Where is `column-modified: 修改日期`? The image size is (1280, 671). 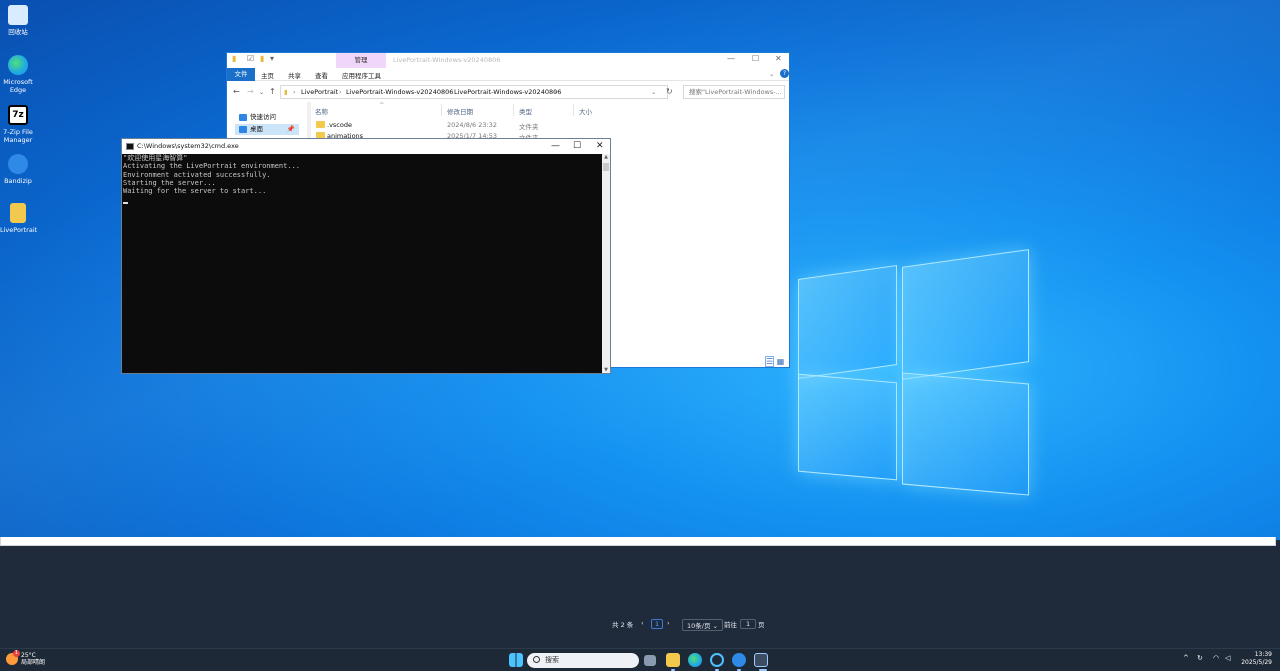 column-modified: 修改日期 is located at coordinates (460, 111).